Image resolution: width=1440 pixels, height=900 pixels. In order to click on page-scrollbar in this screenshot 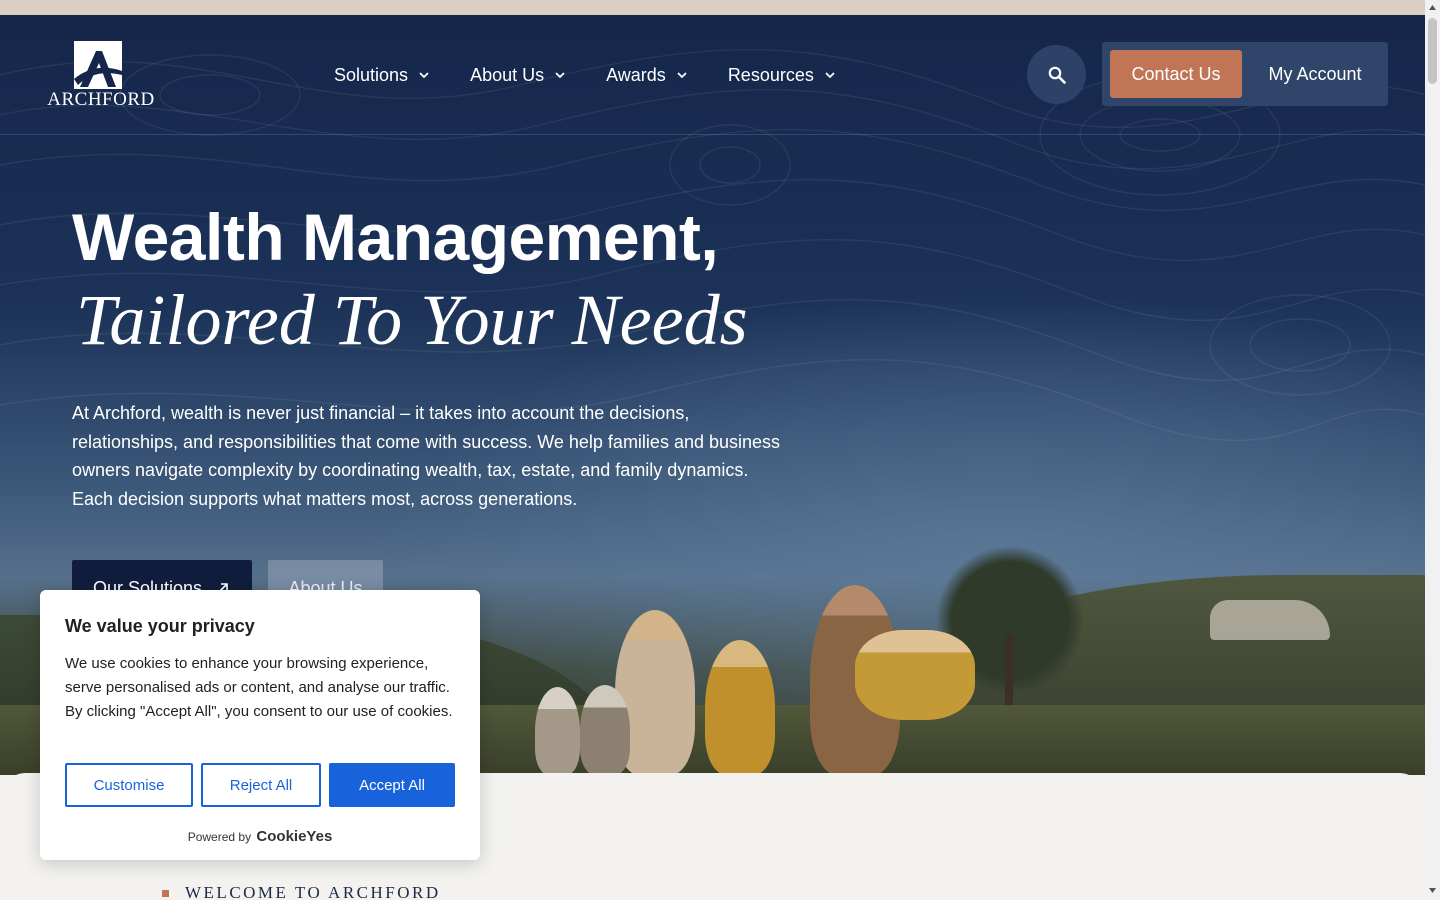, I will do `click(1432, 450)`.